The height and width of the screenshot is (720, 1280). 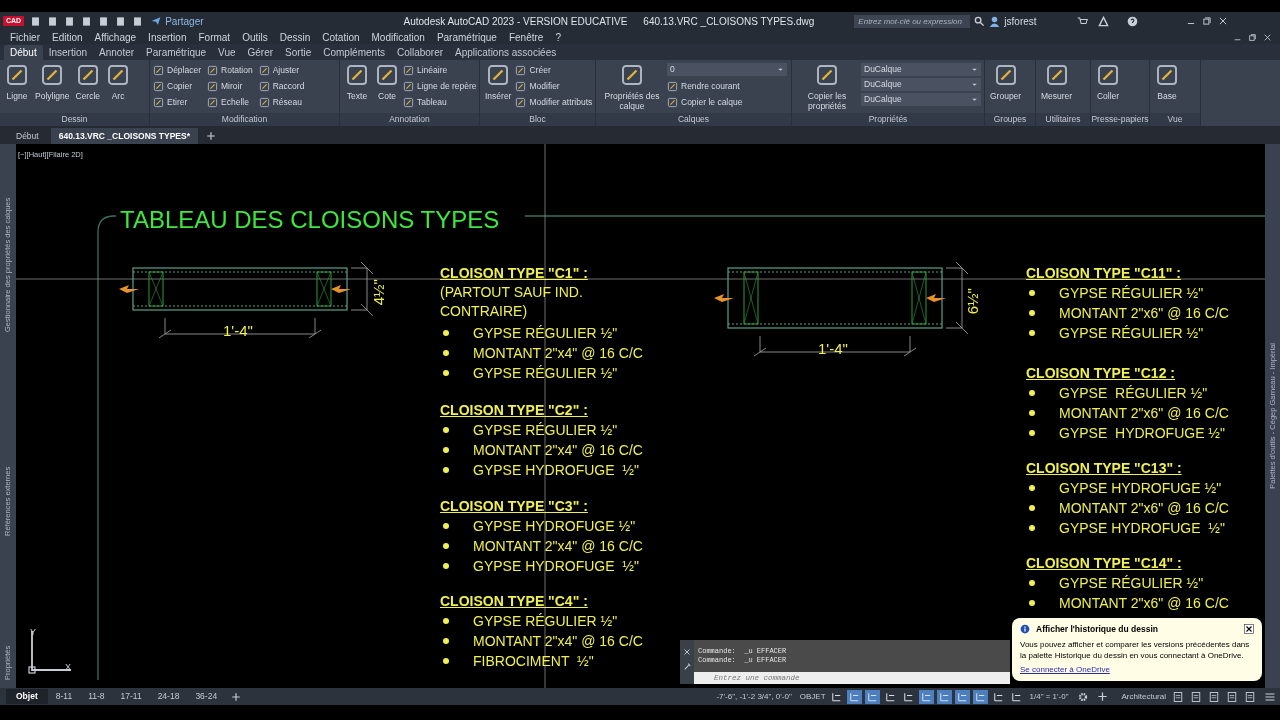 I want to click on search-field: Entrez mot-clé ou expression, so click(x=912, y=21).